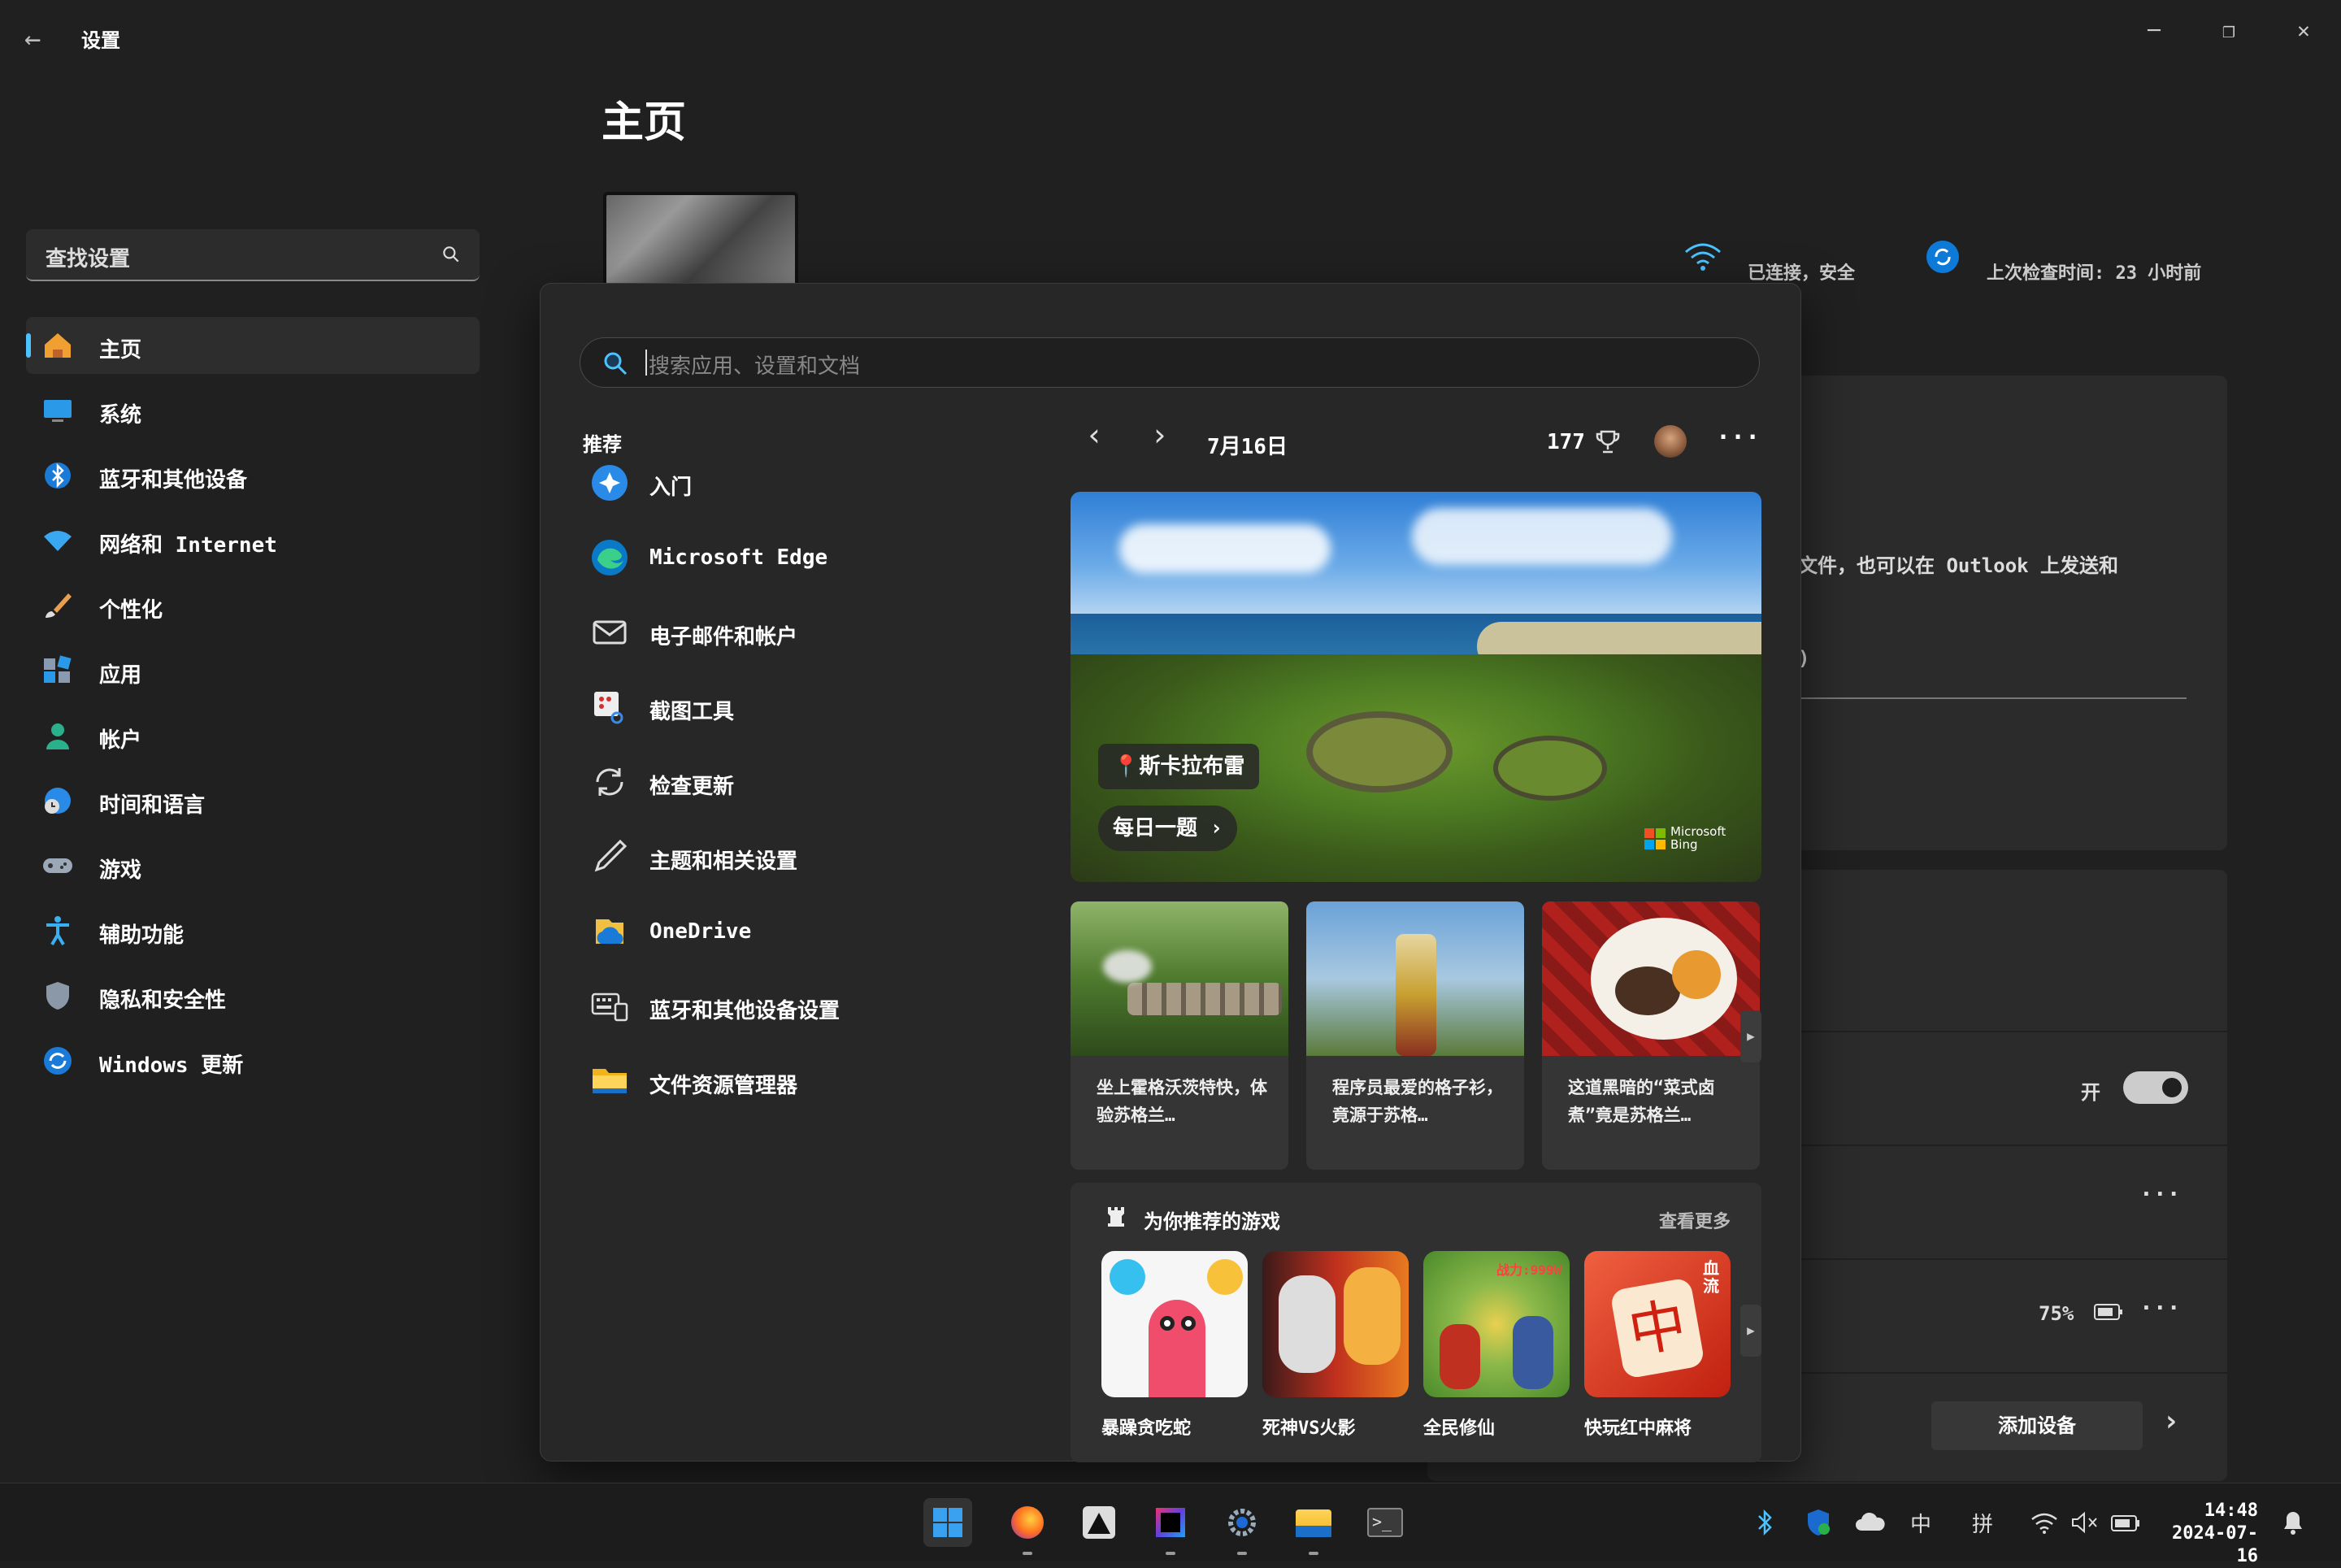  I want to click on sidebar-item-system: 系统, so click(253, 410).